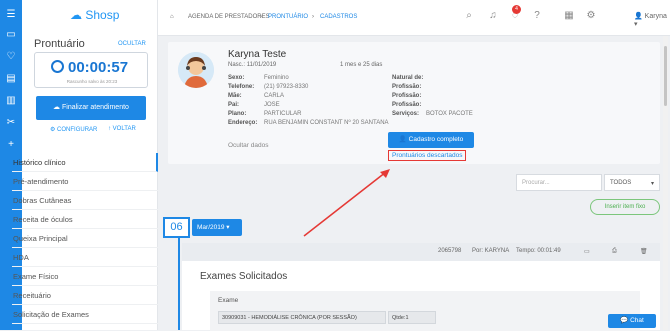 The width and height of the screenshot is (670, 331). I want to click on print-icon: ⎙, so click(614, 251).